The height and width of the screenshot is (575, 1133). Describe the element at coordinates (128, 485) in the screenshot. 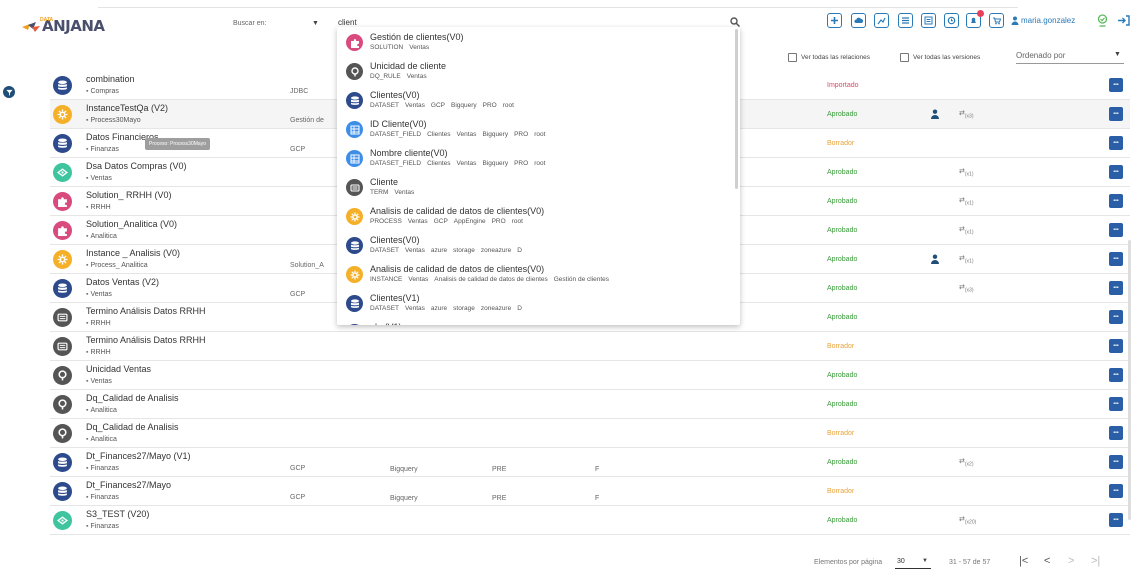

I see `row-name-link: Dt_Finances27/Mayo` at that location.